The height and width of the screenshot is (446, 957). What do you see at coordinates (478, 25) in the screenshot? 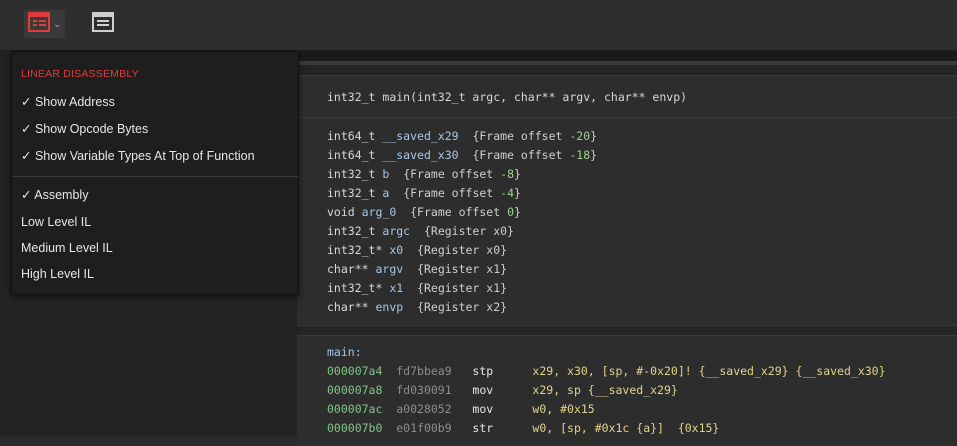
I see `toolbar: ⌄` at bounding box center [478, 25].